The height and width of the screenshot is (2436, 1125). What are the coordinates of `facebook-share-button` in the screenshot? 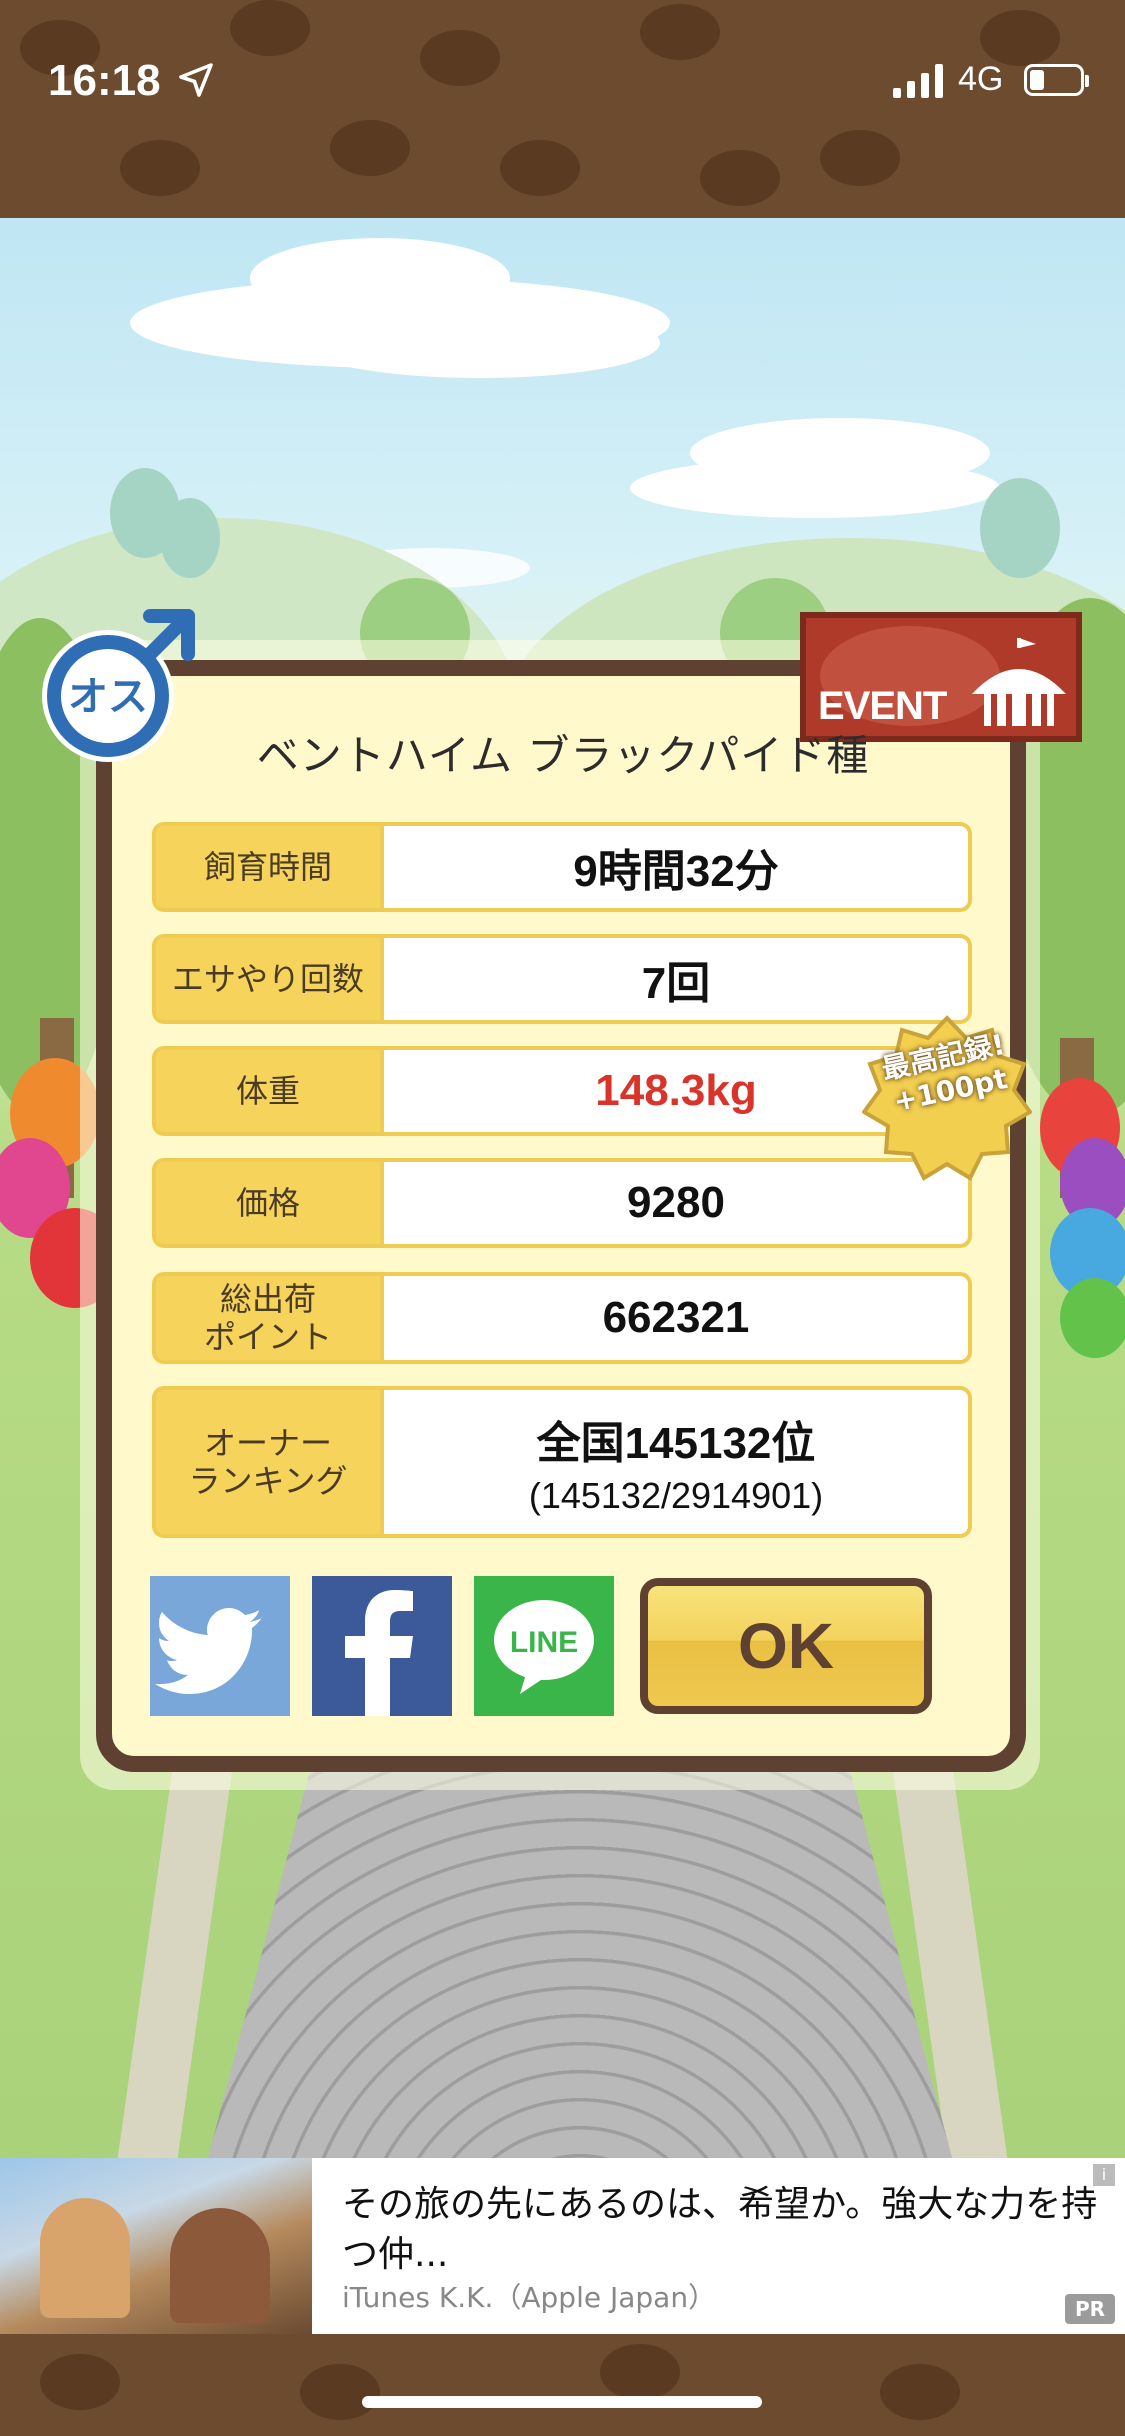 It's located at (382, 1646).